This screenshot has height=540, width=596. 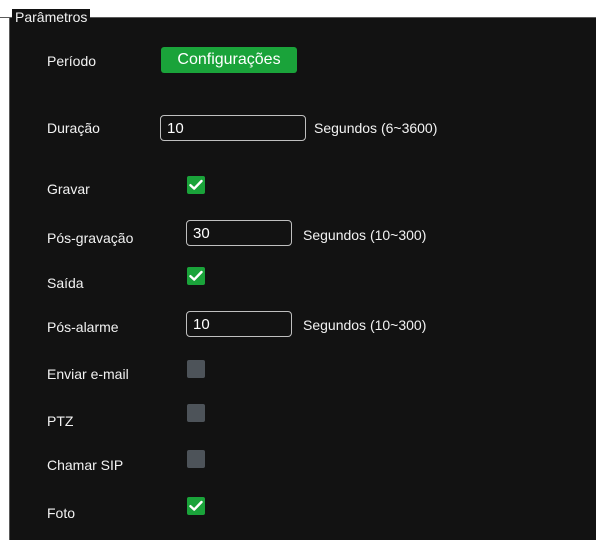 I want to click on gravar-checkbox, so click(x=196, y=185).